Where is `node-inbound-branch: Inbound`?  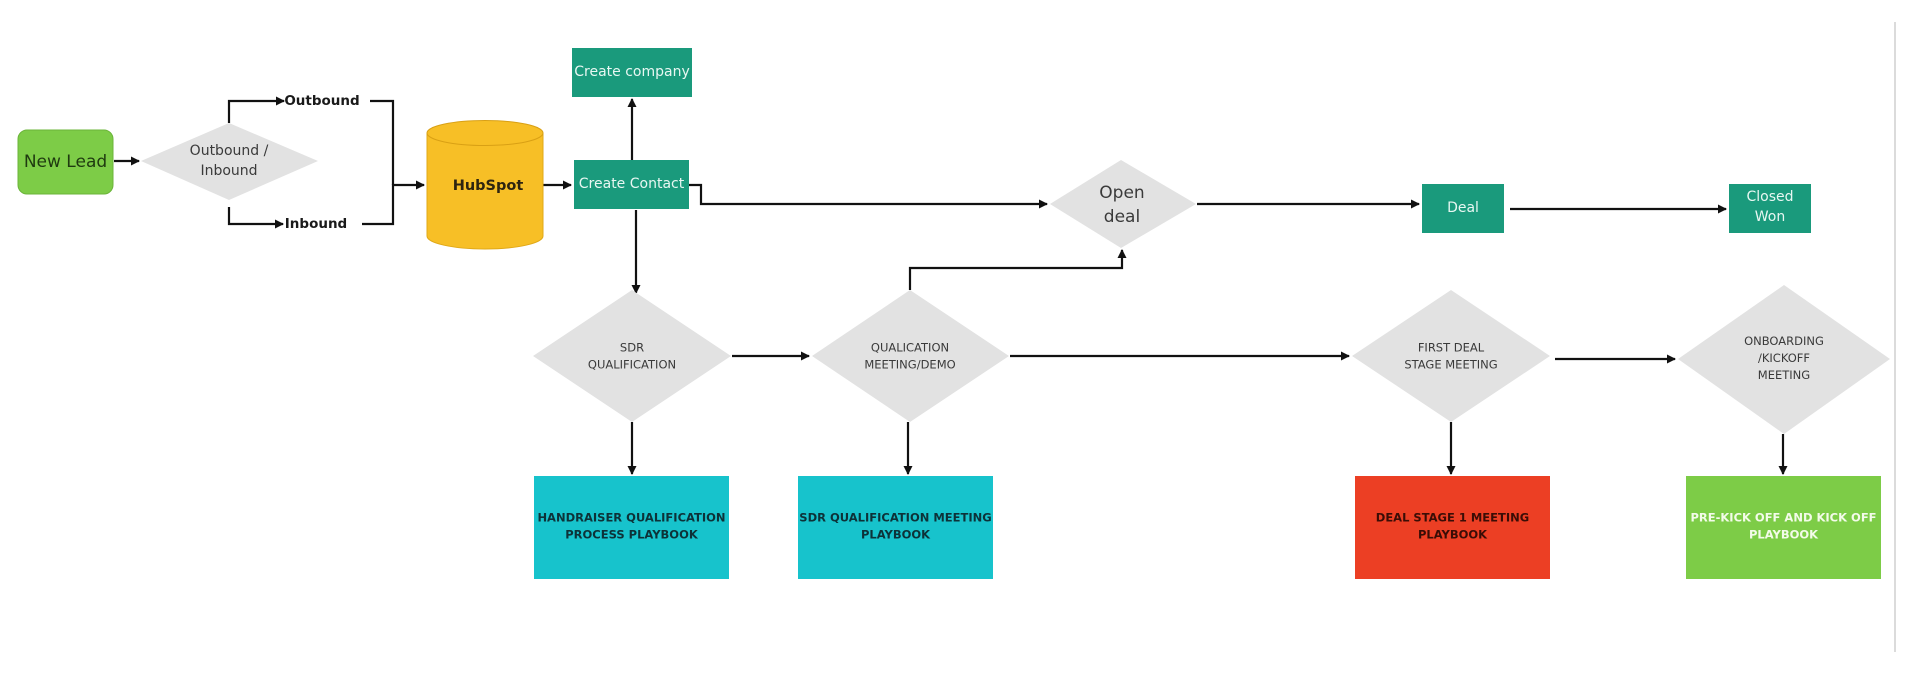 node-inbound-branch: Inbound is located at coordinates (316, 224).